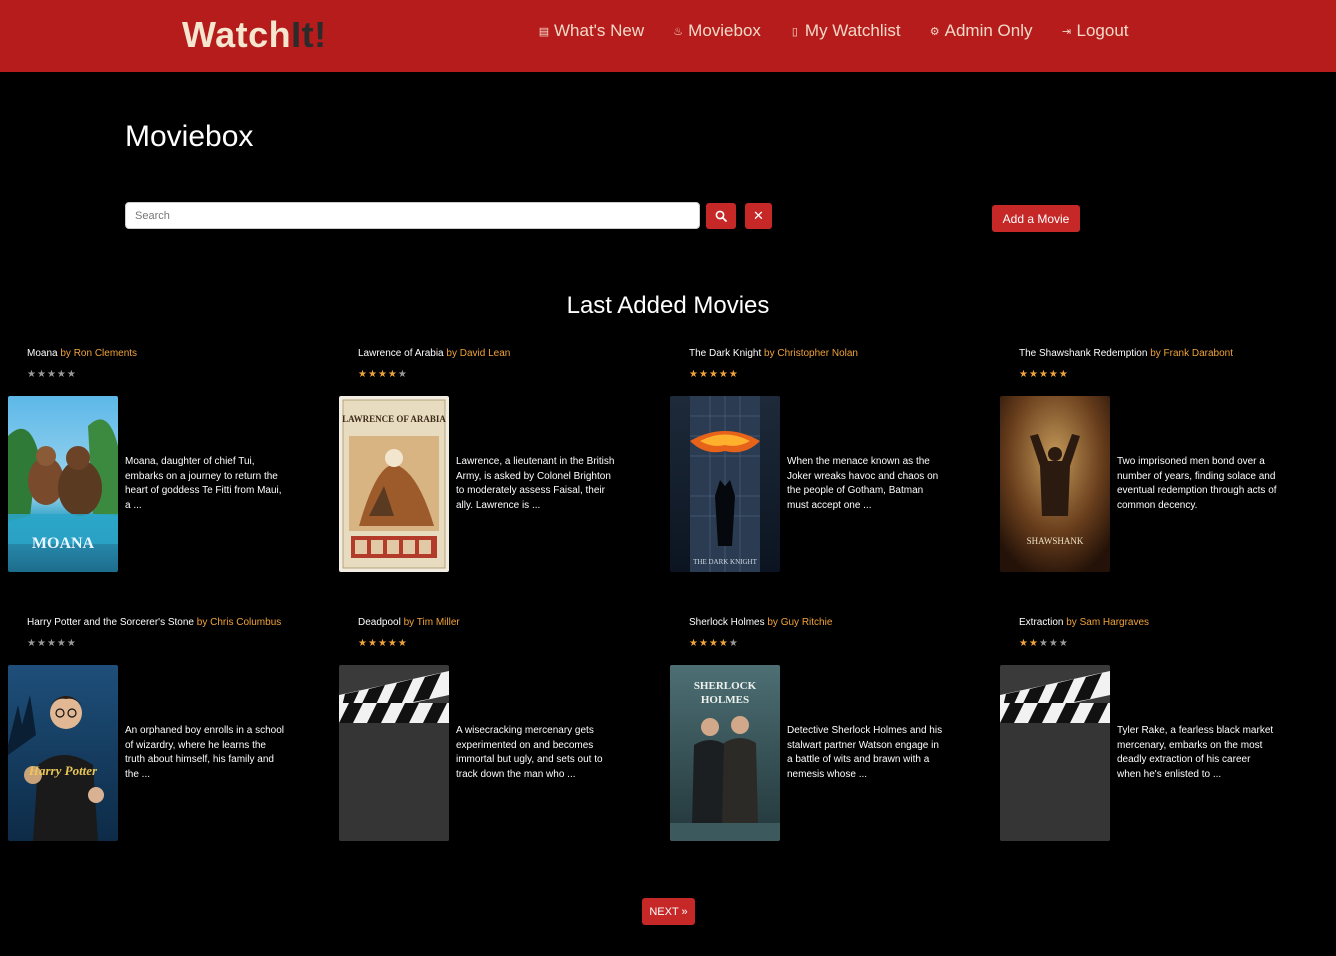 This screenshot has width=1336, height=956. I want to click on movie-title-text: Harry Potter and the Sorcerer's Stone, so click(110, 622).